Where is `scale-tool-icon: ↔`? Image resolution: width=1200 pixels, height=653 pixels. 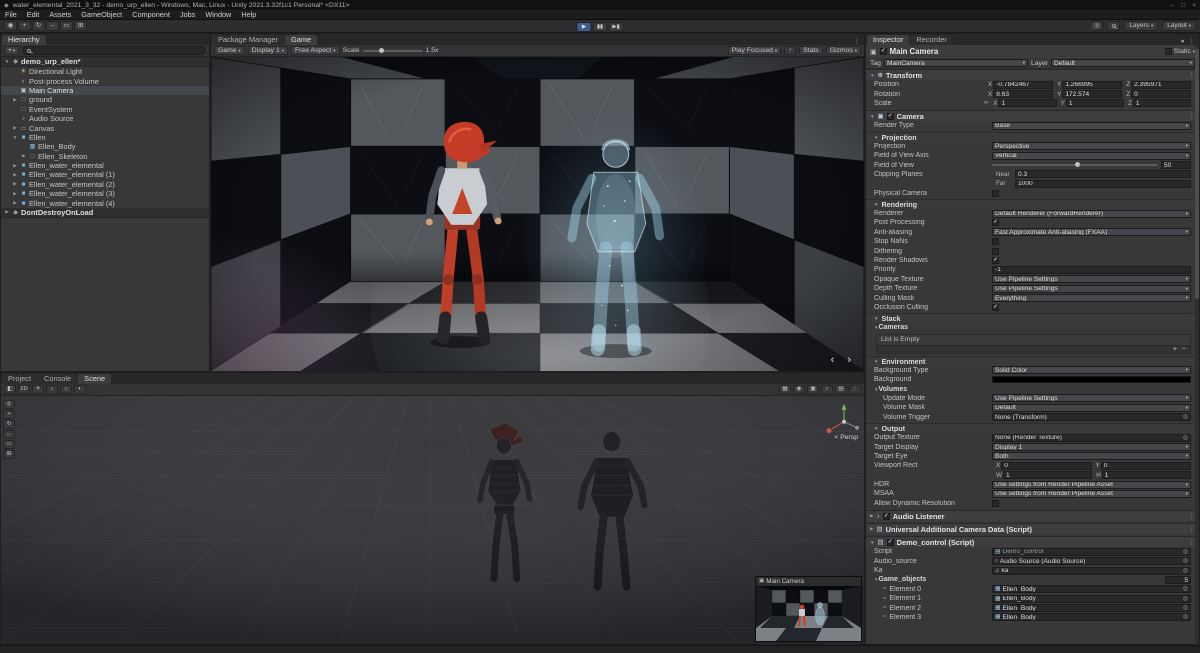 scale-tool-icon: ↔ is located at coordinates (52, 26).